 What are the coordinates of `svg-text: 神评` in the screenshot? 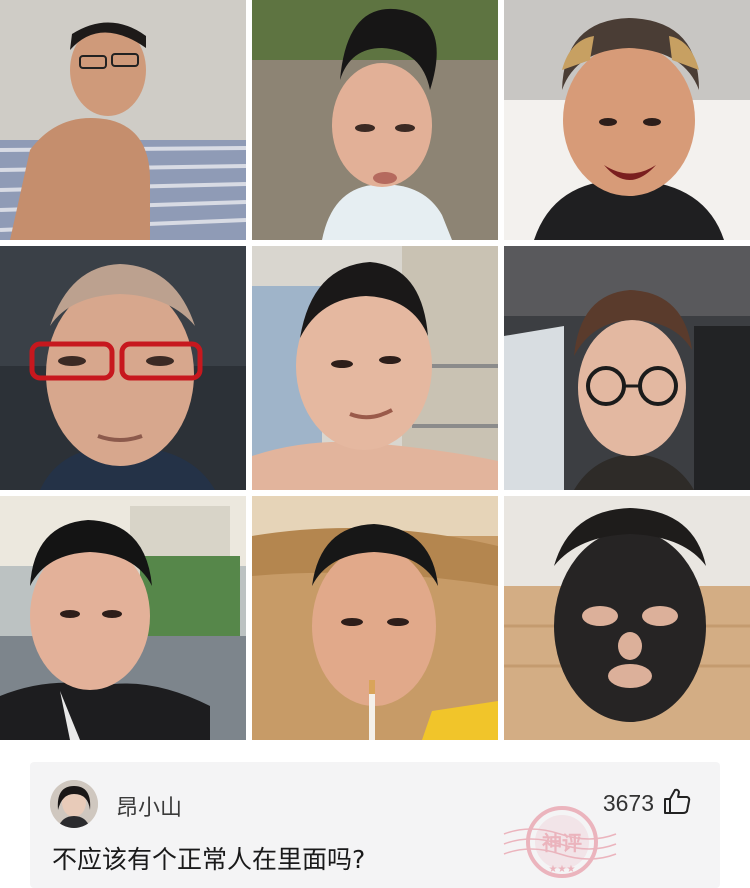 It's located at (562, 843).